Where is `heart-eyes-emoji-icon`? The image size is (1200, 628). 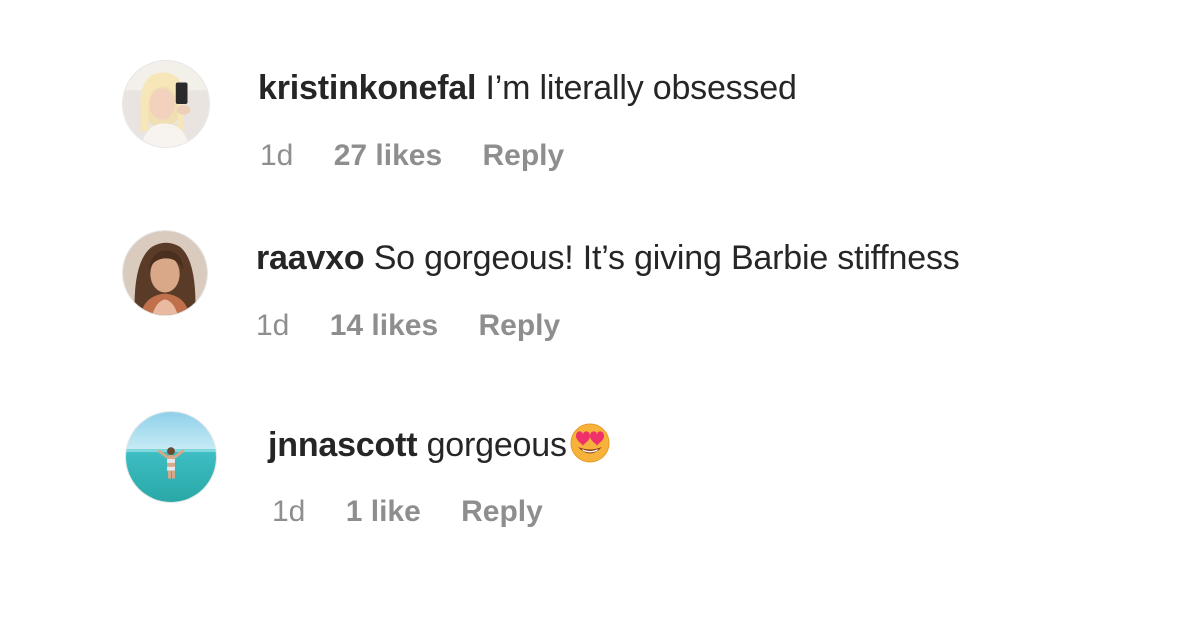 heart-eyes-emoji-icon is located at coordinates (590, 443).